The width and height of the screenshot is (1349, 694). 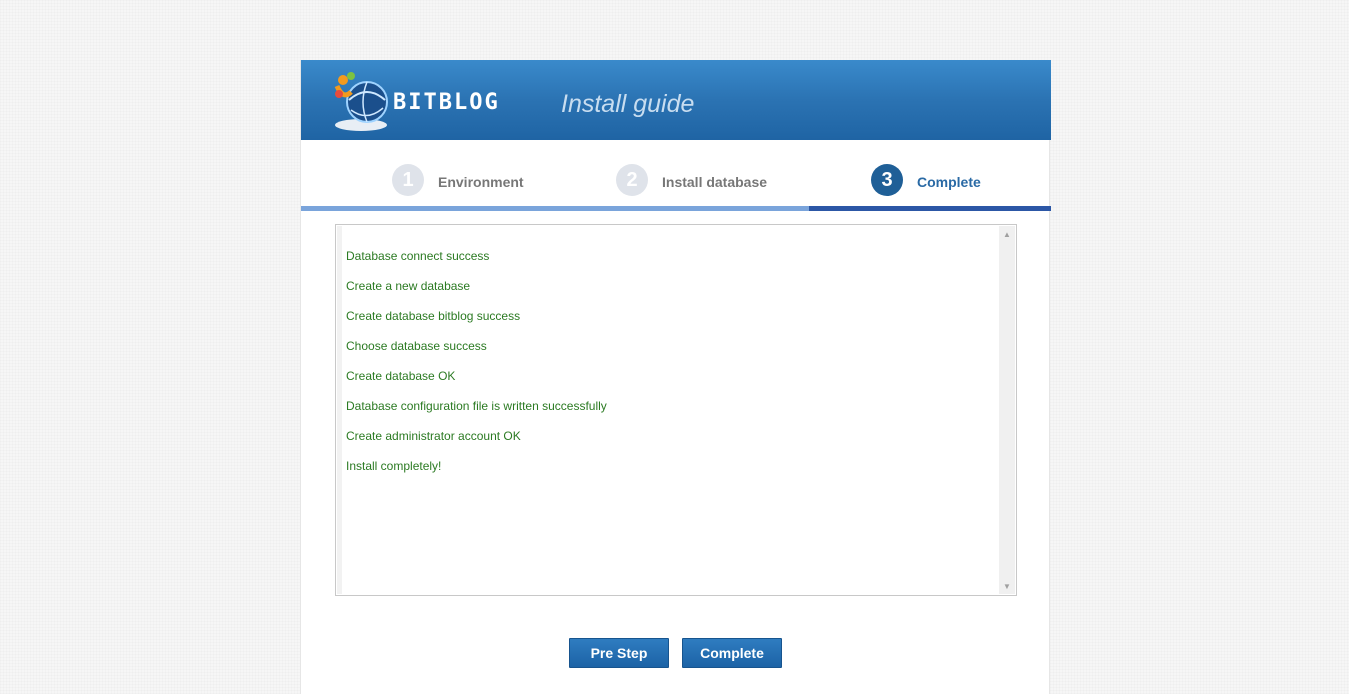 I want to click on brand-name: BITBLOG, so click(x=446, y=102).